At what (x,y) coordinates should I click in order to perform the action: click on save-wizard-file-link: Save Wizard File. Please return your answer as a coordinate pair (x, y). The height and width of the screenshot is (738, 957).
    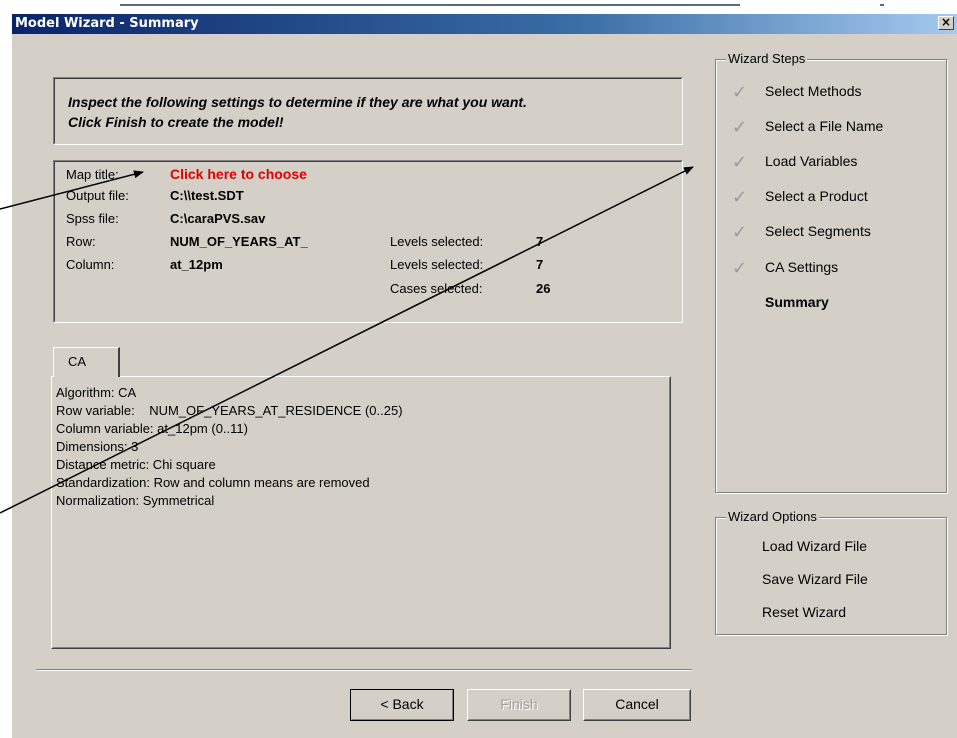
    Looking at the image, I should click on (815, 579).